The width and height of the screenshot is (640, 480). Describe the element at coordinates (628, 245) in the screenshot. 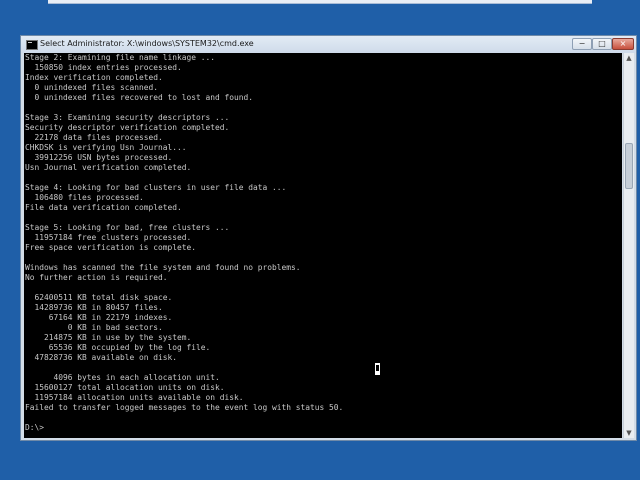

I see `vertical-scrollbar: ▲ ▼` at that location.